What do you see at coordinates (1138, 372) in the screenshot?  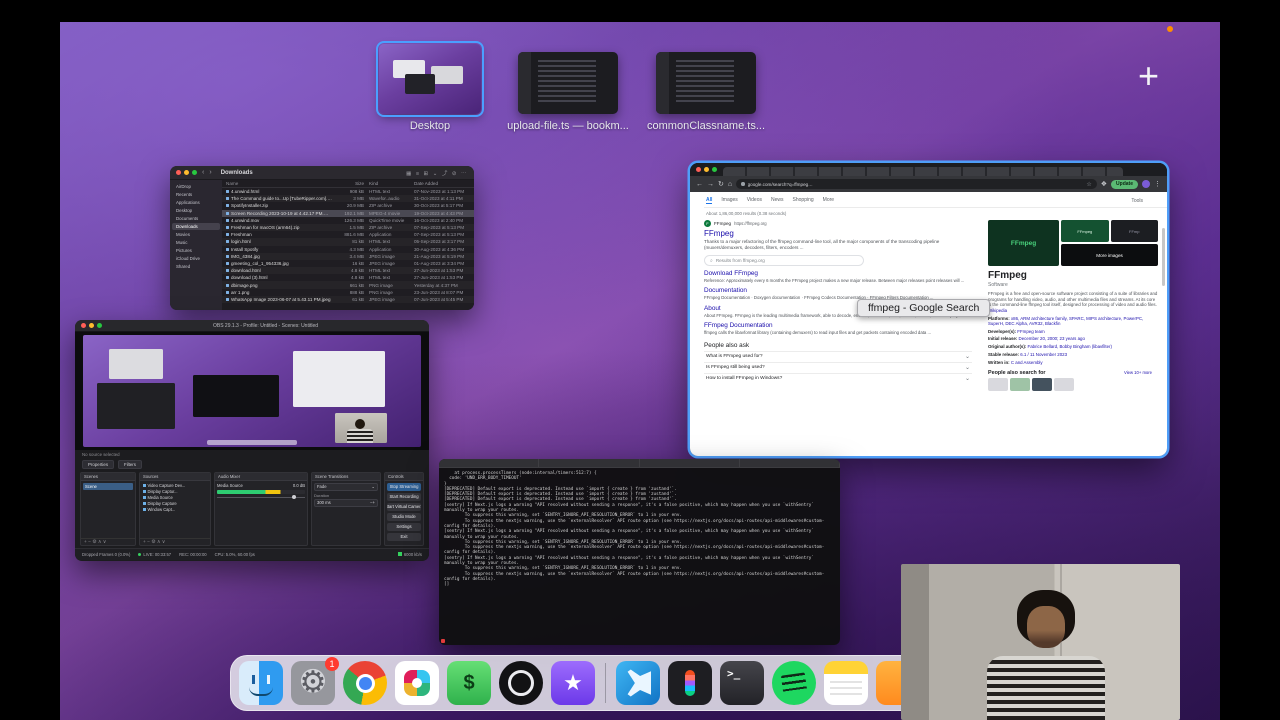 I see `view-more-link: View 10+ more` at bounding box center [1138, 372].